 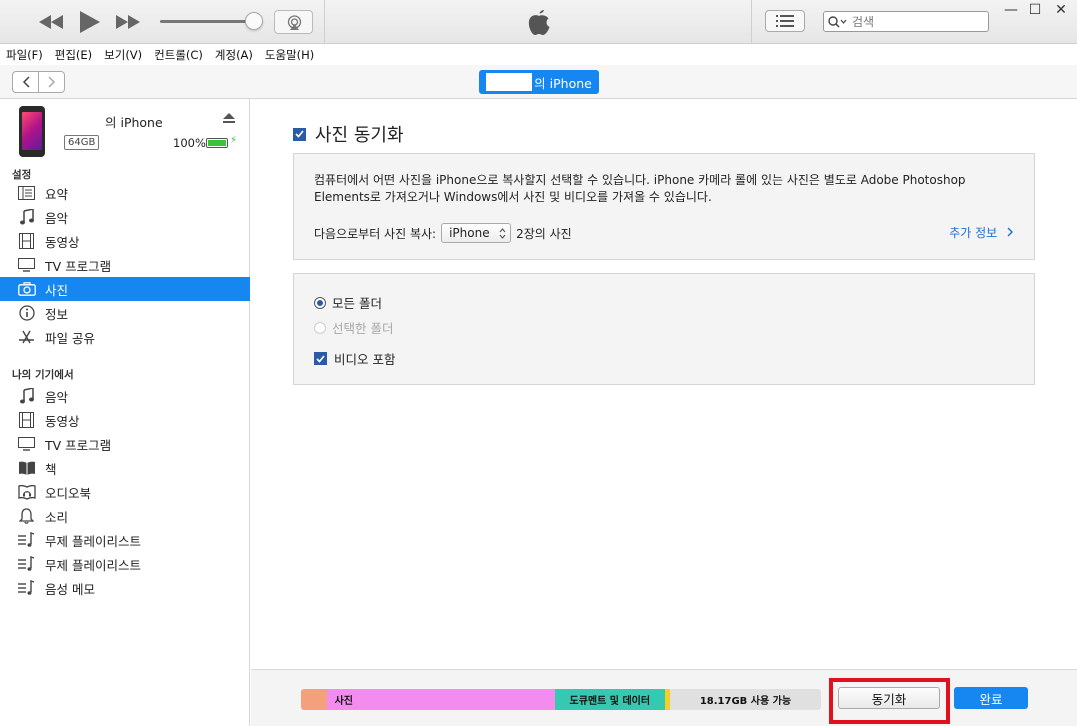 I want to click on minimize-button: —, so click(x=1011, y=10).